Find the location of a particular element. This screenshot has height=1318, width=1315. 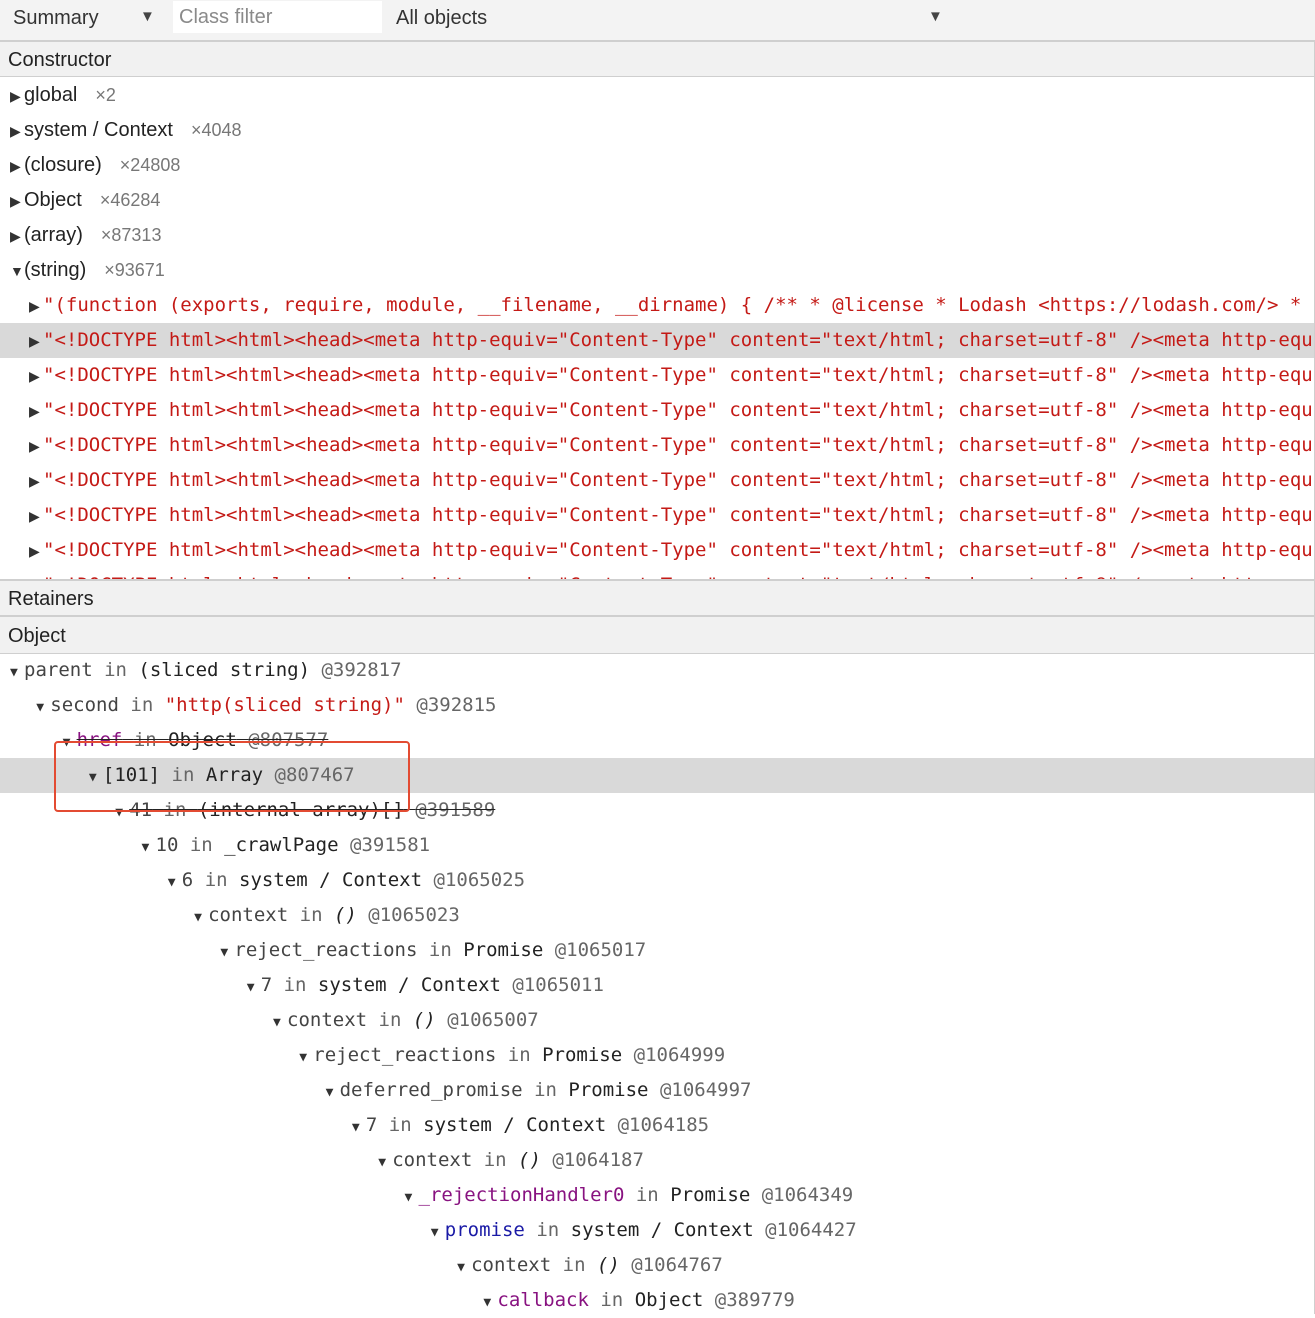

retainer-property: _rejectionHandler0 is located at coordinates (521, 1195).